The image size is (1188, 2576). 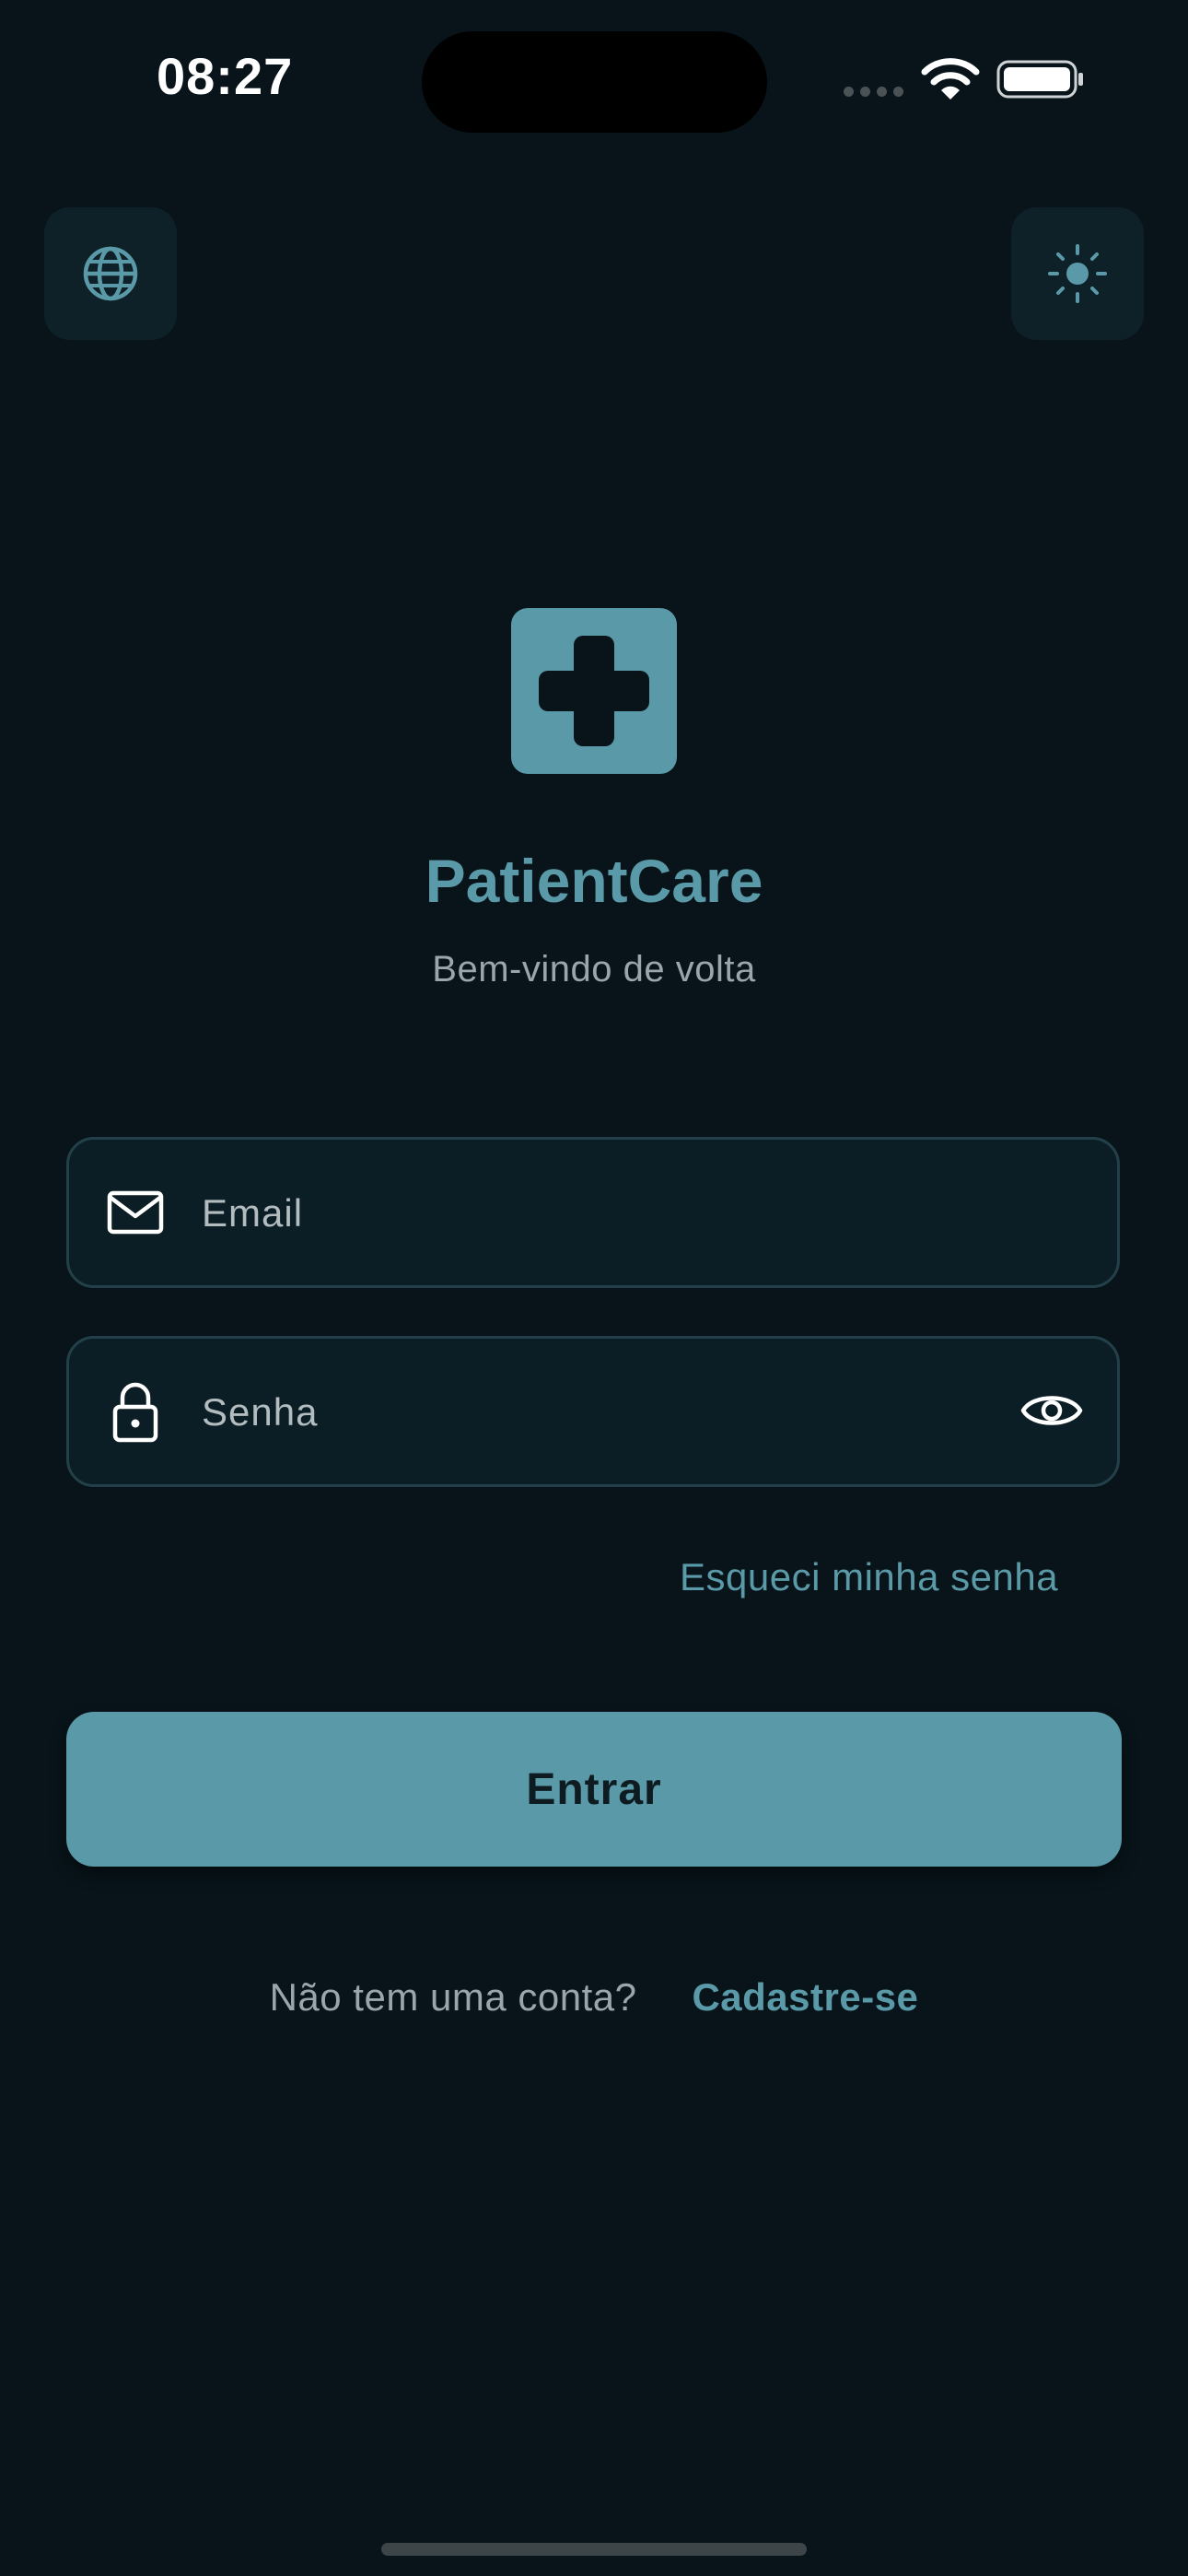 I want to click on medical-cross-icon, so click(x=594, y=691).